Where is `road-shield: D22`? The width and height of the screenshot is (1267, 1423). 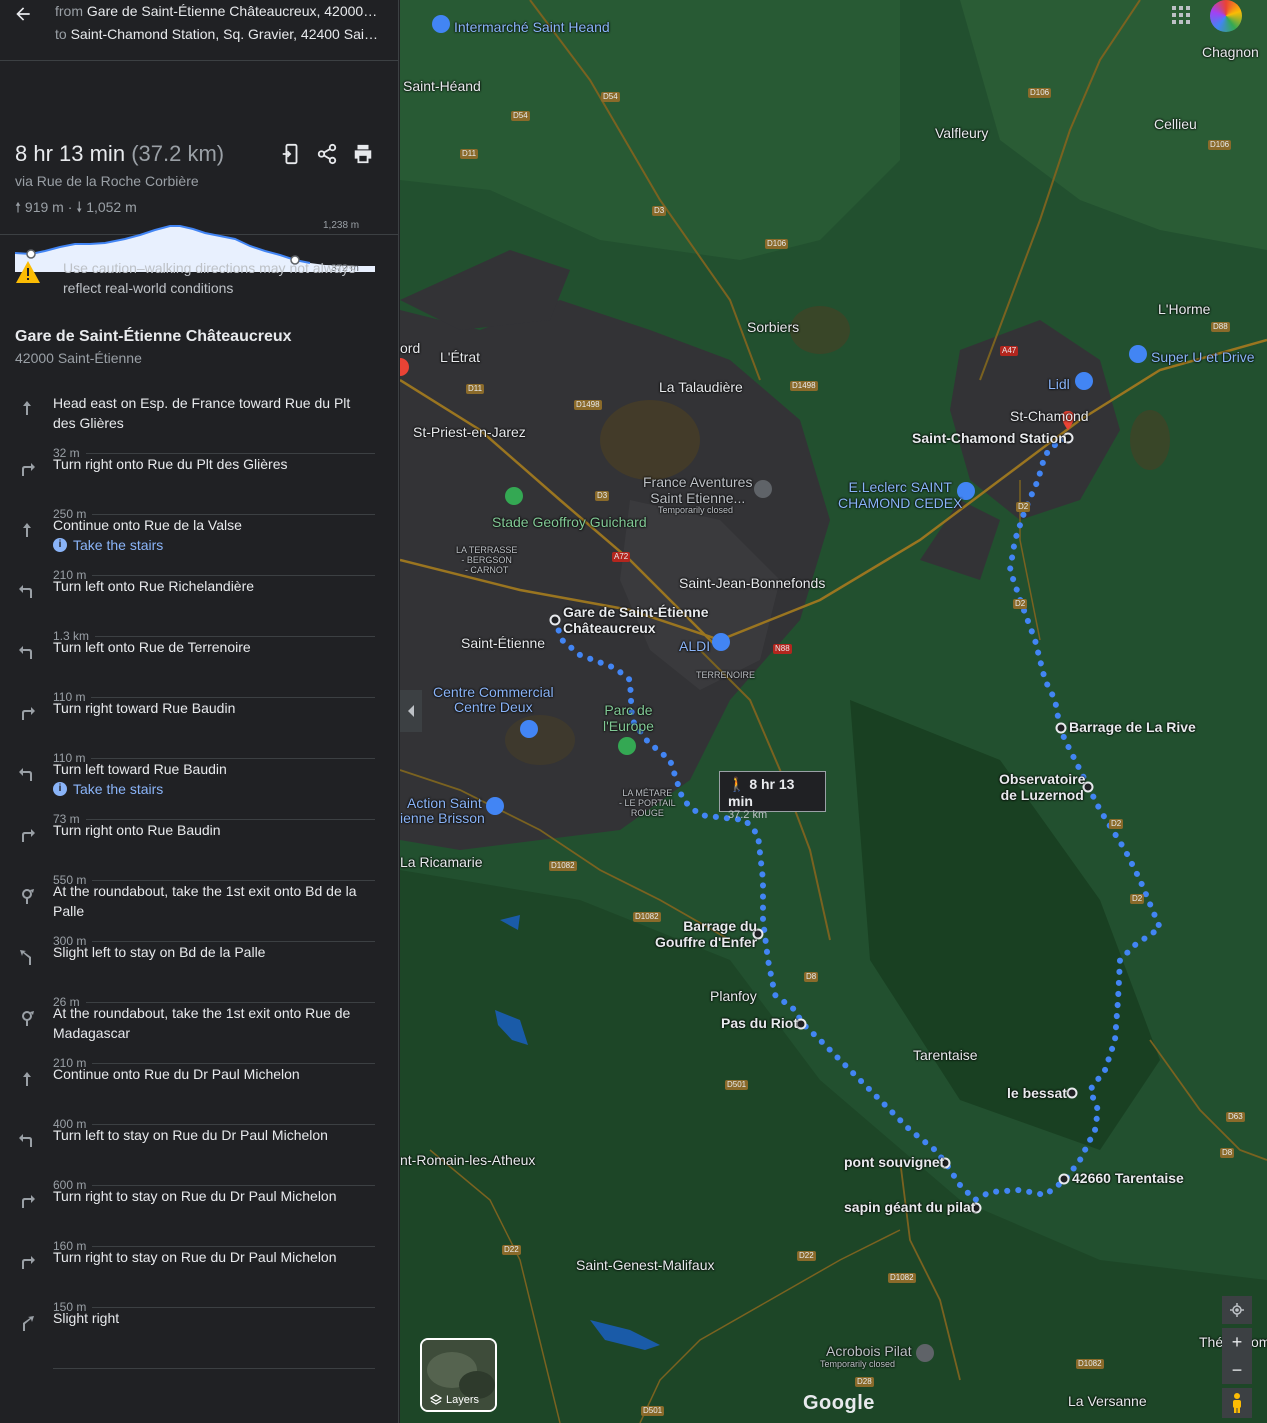
road-shield: D22 is located at coordinates (806, 1256).